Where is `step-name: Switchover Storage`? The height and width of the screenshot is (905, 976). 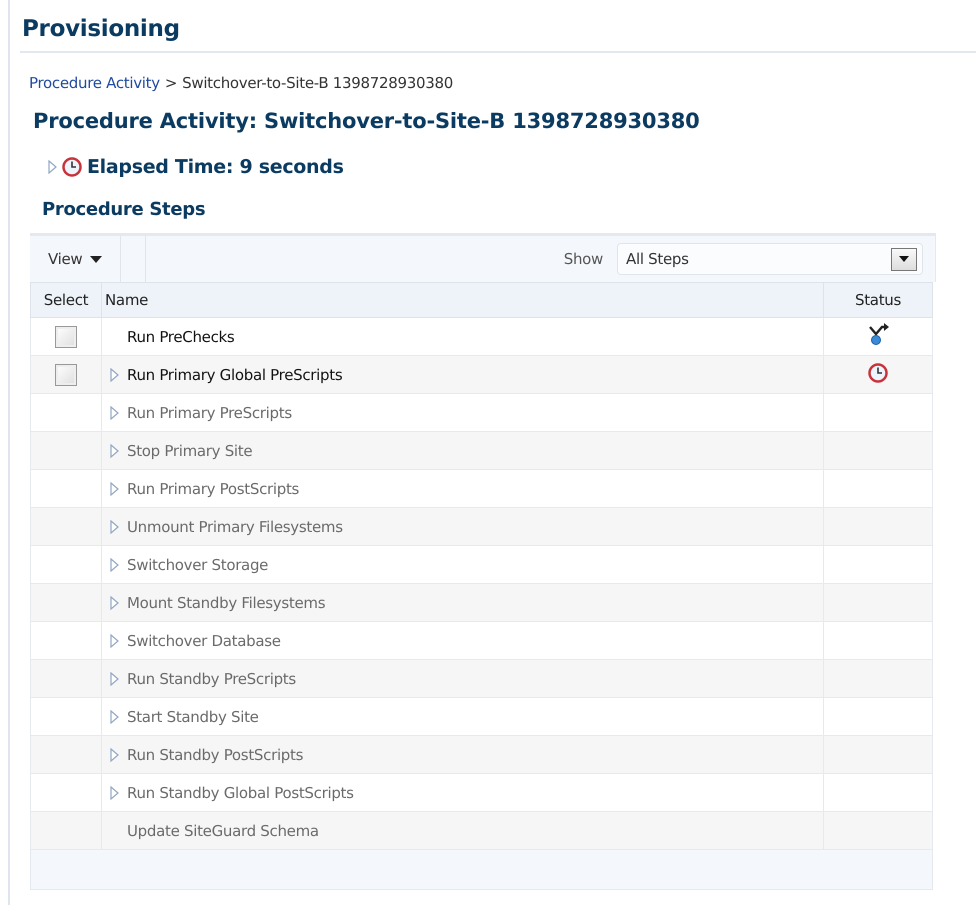 step-name: Switchover Storage is located at coordinates (197, 565).